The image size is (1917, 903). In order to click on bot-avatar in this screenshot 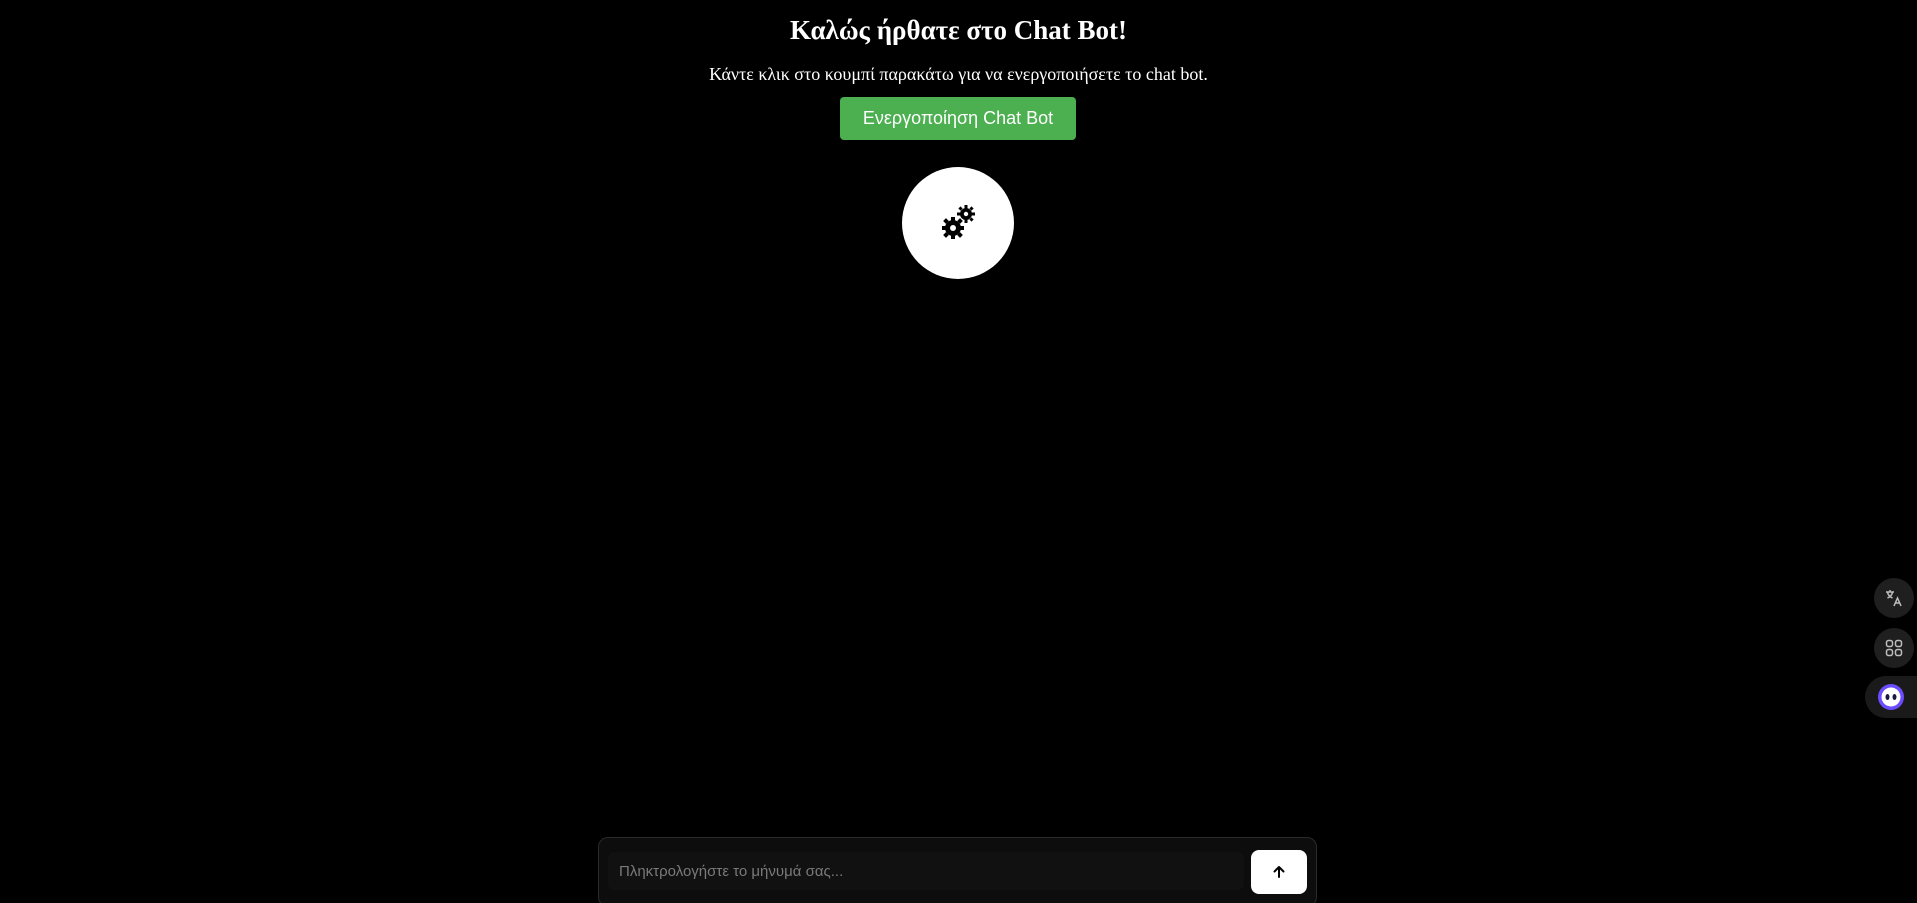, I will do `click(958, 223)`.